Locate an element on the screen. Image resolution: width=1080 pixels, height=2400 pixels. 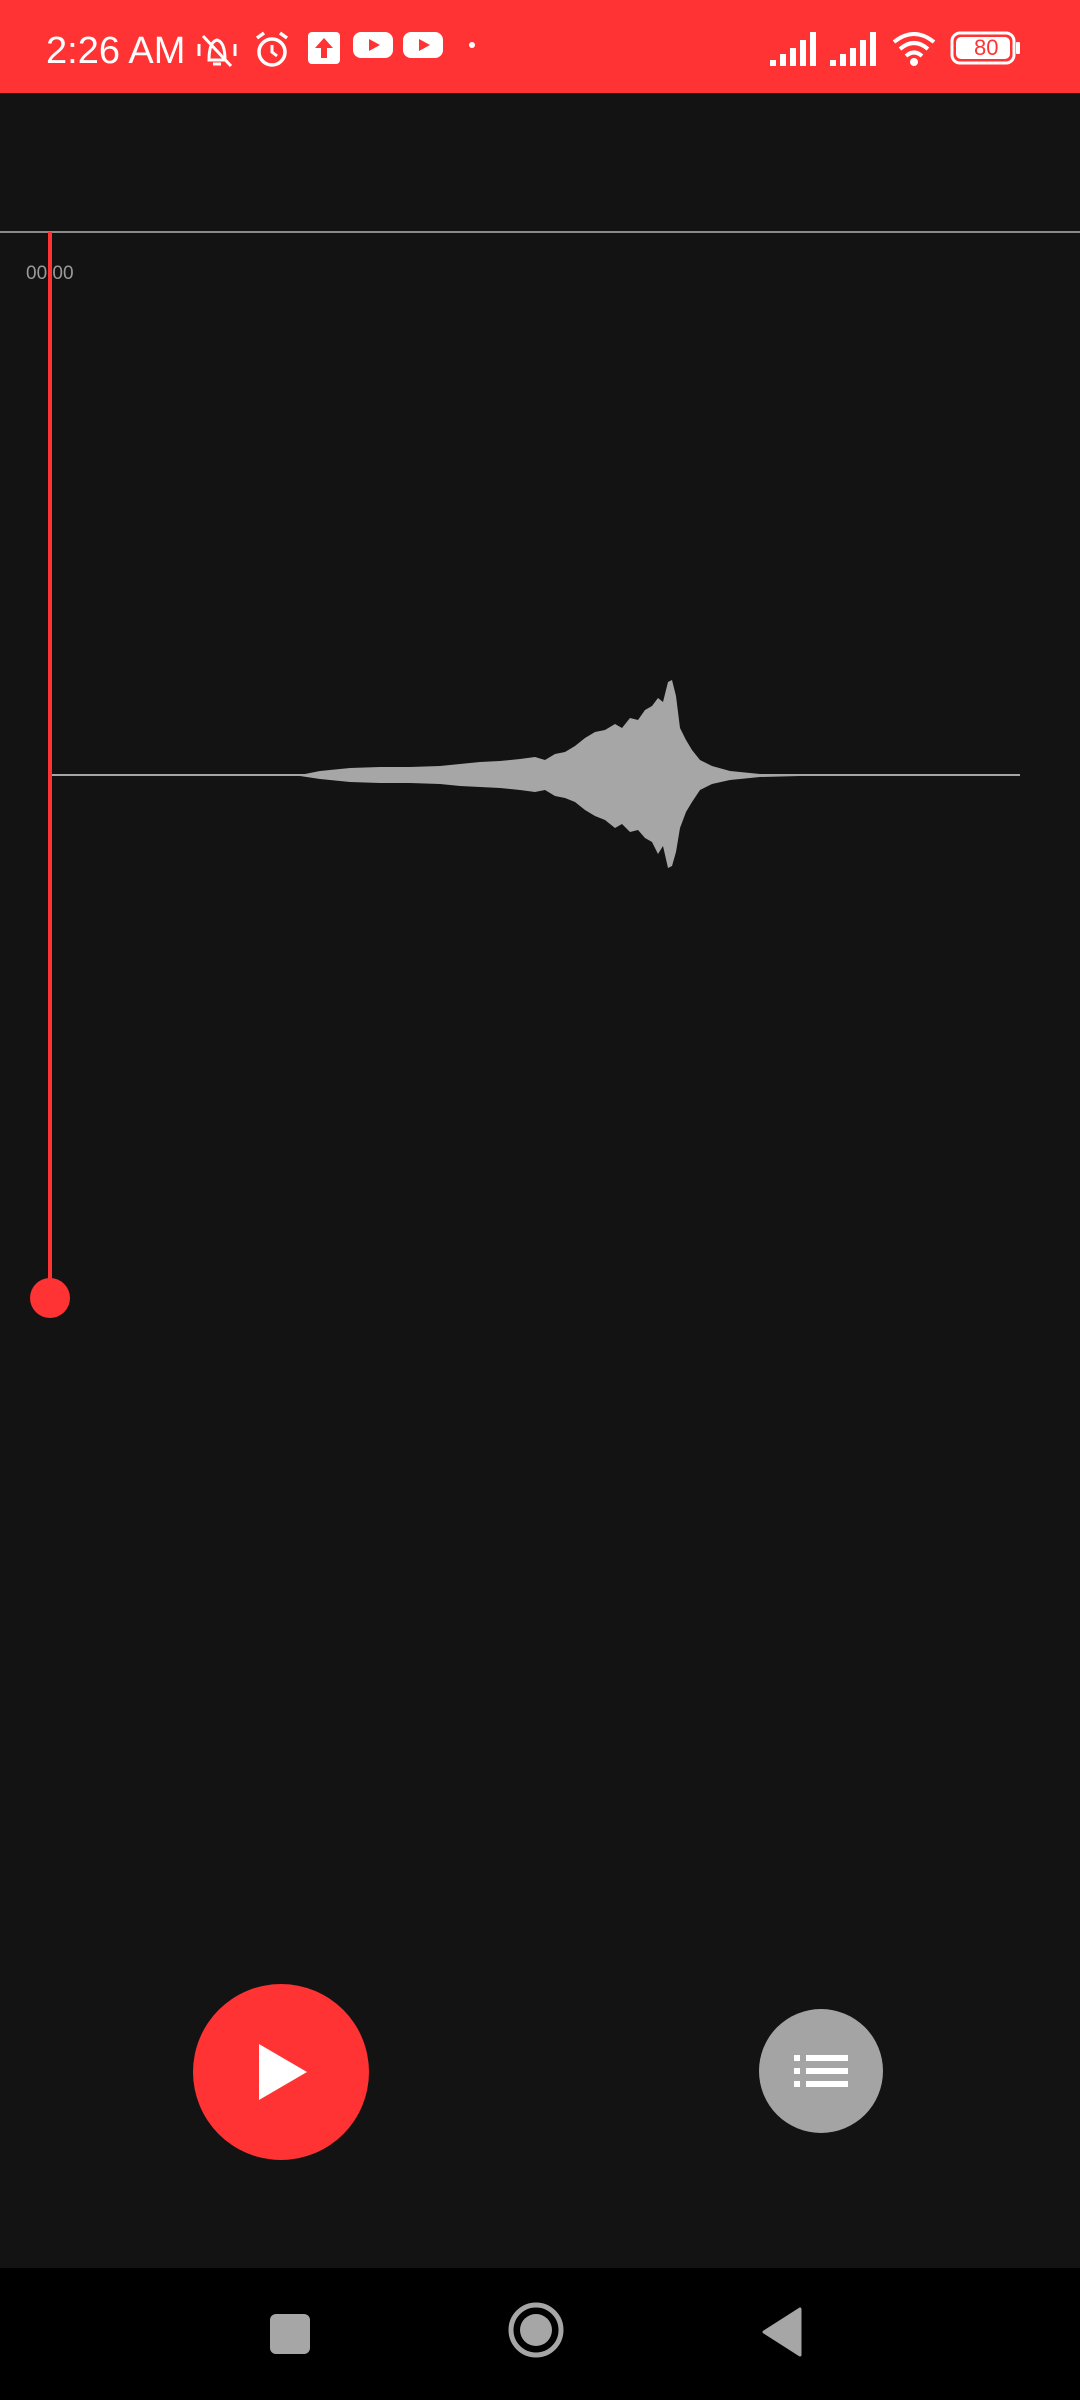
top-toolbar-area is located at coordinates (540, 162).